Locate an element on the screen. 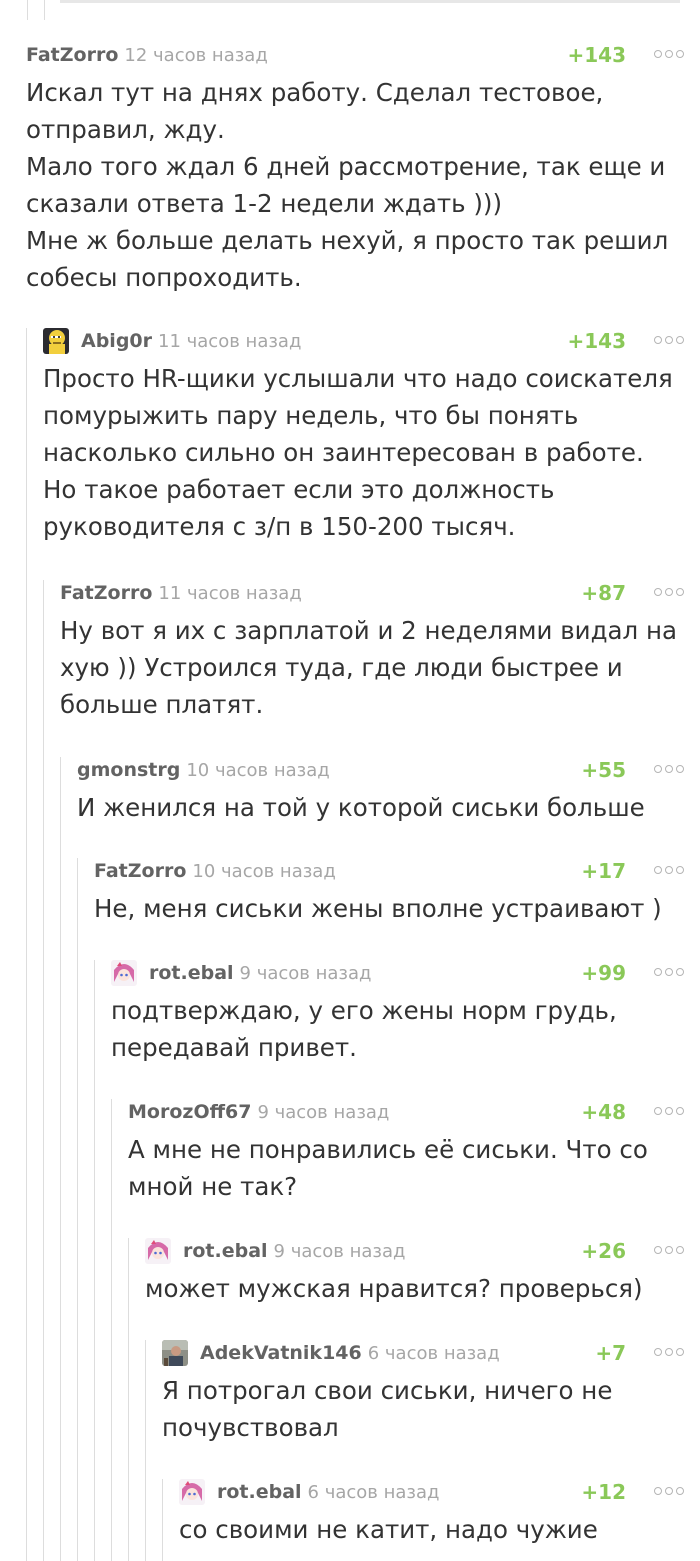 The image size is (700, 1561). comment-header: rot.ebal 9 часов назад +26 is located at coordinates (414, 1251).